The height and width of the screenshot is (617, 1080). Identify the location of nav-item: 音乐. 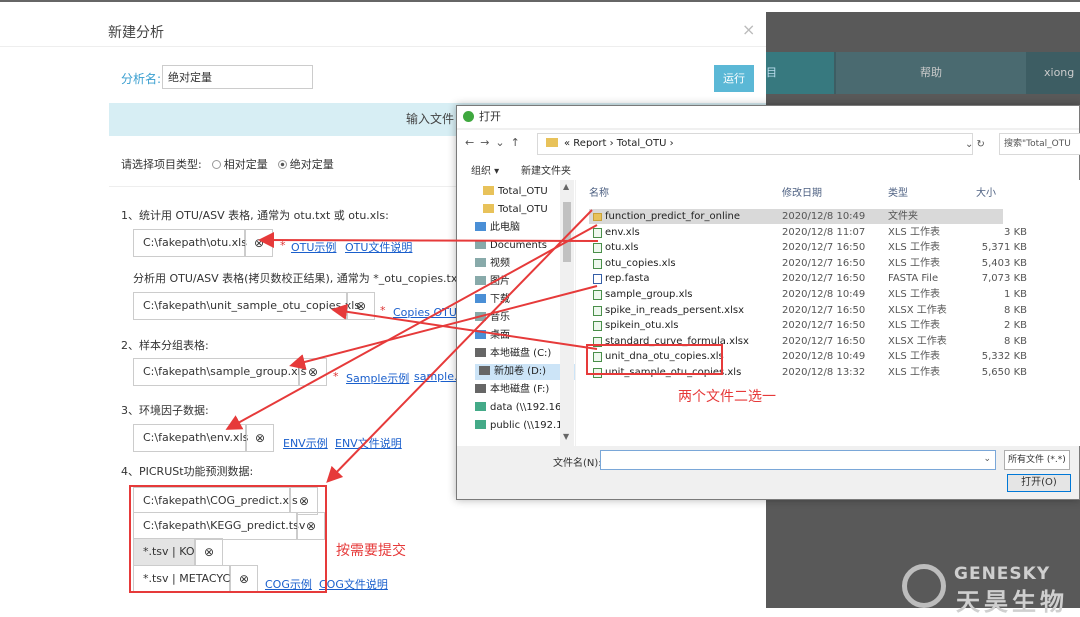
(492, 318).